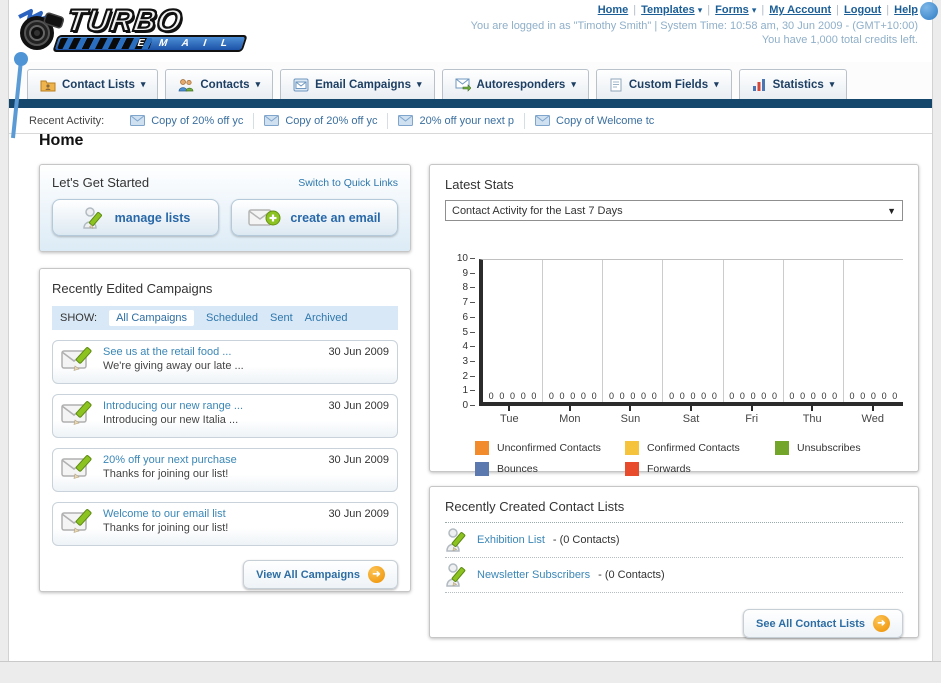 The height and width of the screenshot is (683, 941). Describe the element at coordinates (326, 318) in the screenshot. I see `filter-archived: Archived` at that location.